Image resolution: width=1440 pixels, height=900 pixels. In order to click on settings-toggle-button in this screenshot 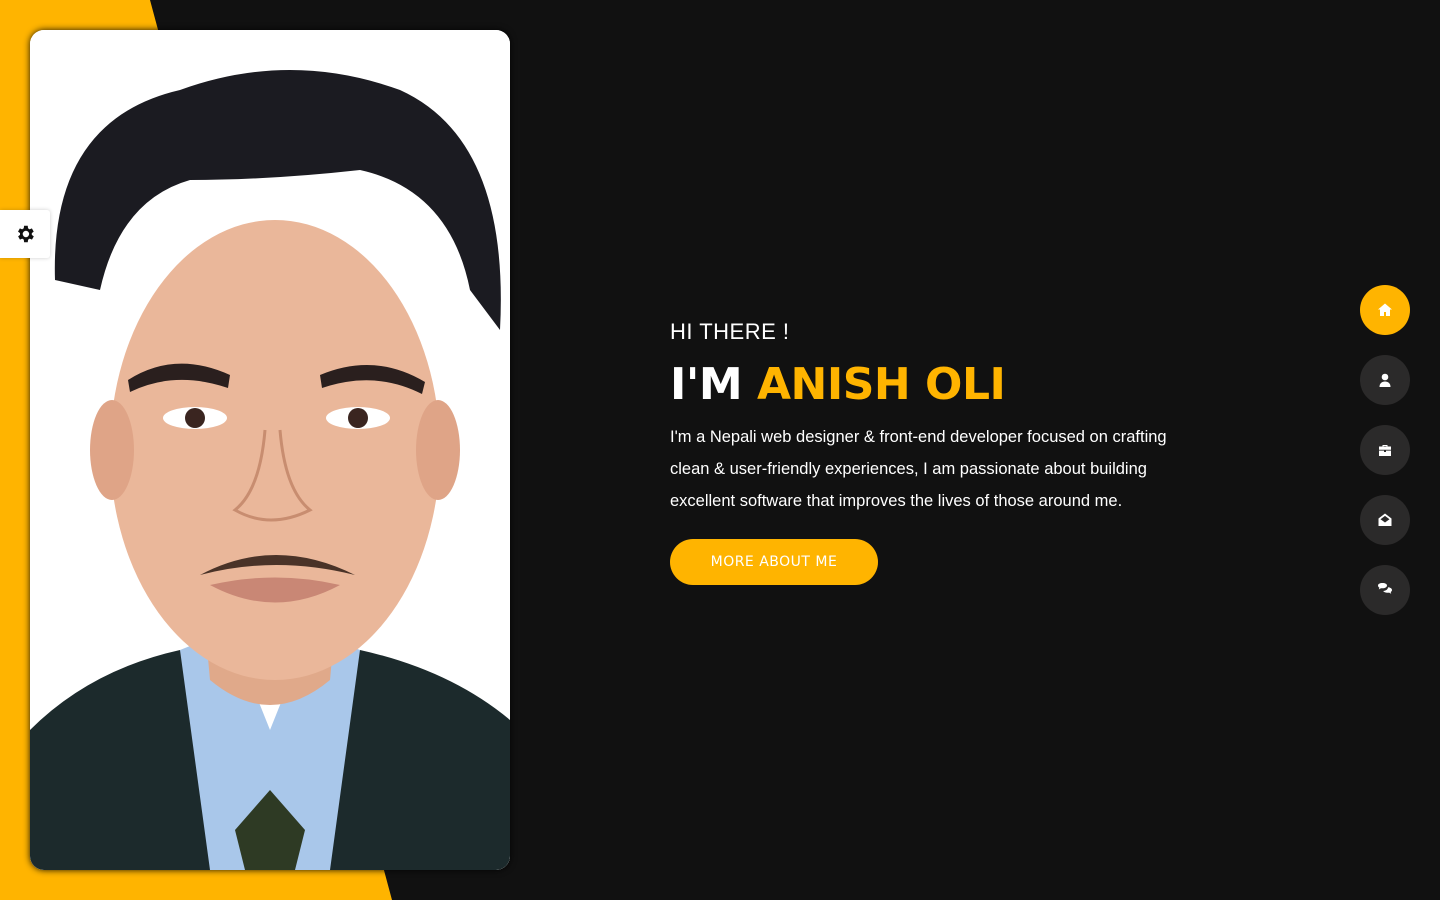, I will do `click(25, 234)`.